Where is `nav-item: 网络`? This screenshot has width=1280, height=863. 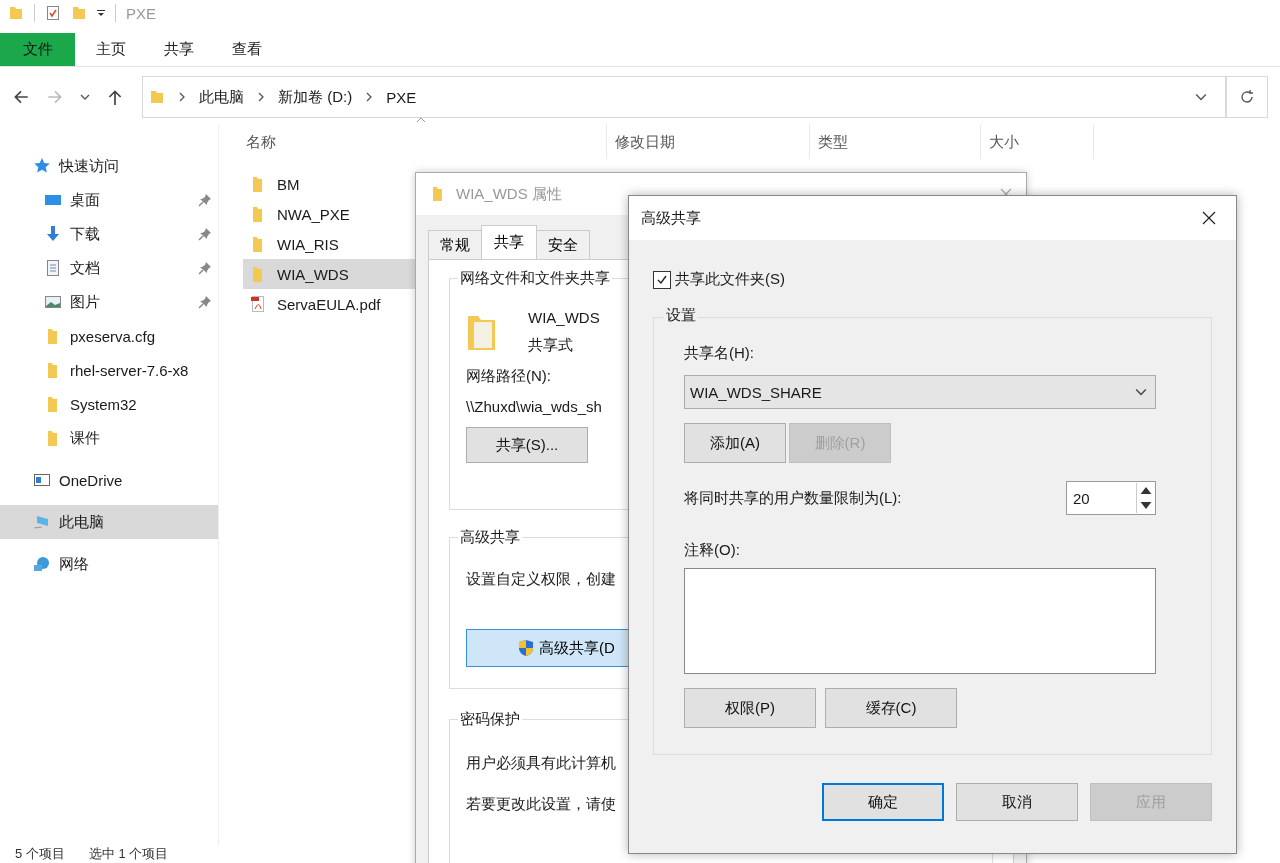 nav-item: 网络 is located at coordinates (109, 564).